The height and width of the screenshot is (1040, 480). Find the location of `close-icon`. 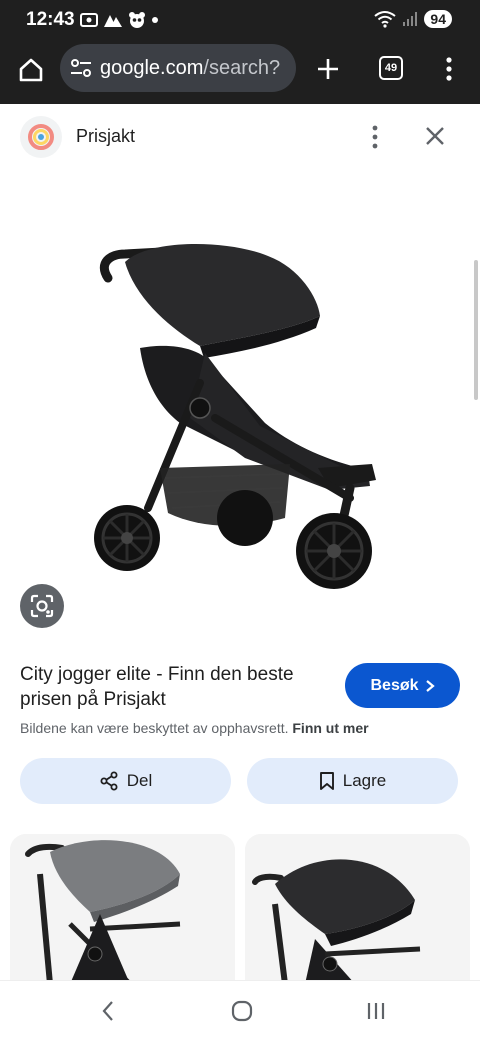

close-icon is located at coordinates (435, 136).